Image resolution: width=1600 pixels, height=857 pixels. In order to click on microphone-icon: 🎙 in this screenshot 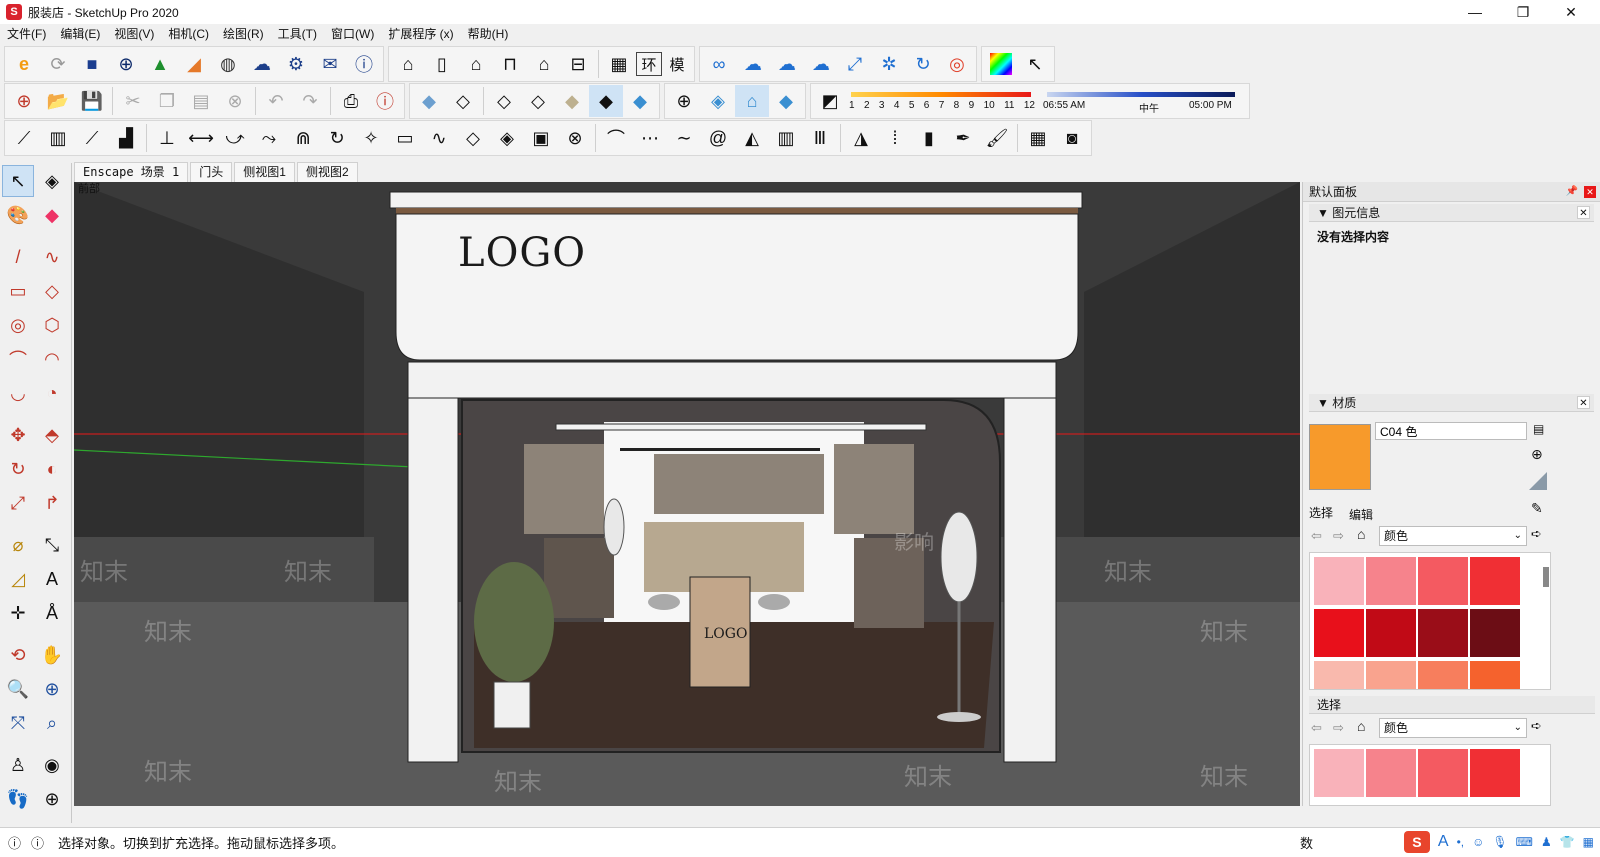, I will do `click(1499, 842)`.